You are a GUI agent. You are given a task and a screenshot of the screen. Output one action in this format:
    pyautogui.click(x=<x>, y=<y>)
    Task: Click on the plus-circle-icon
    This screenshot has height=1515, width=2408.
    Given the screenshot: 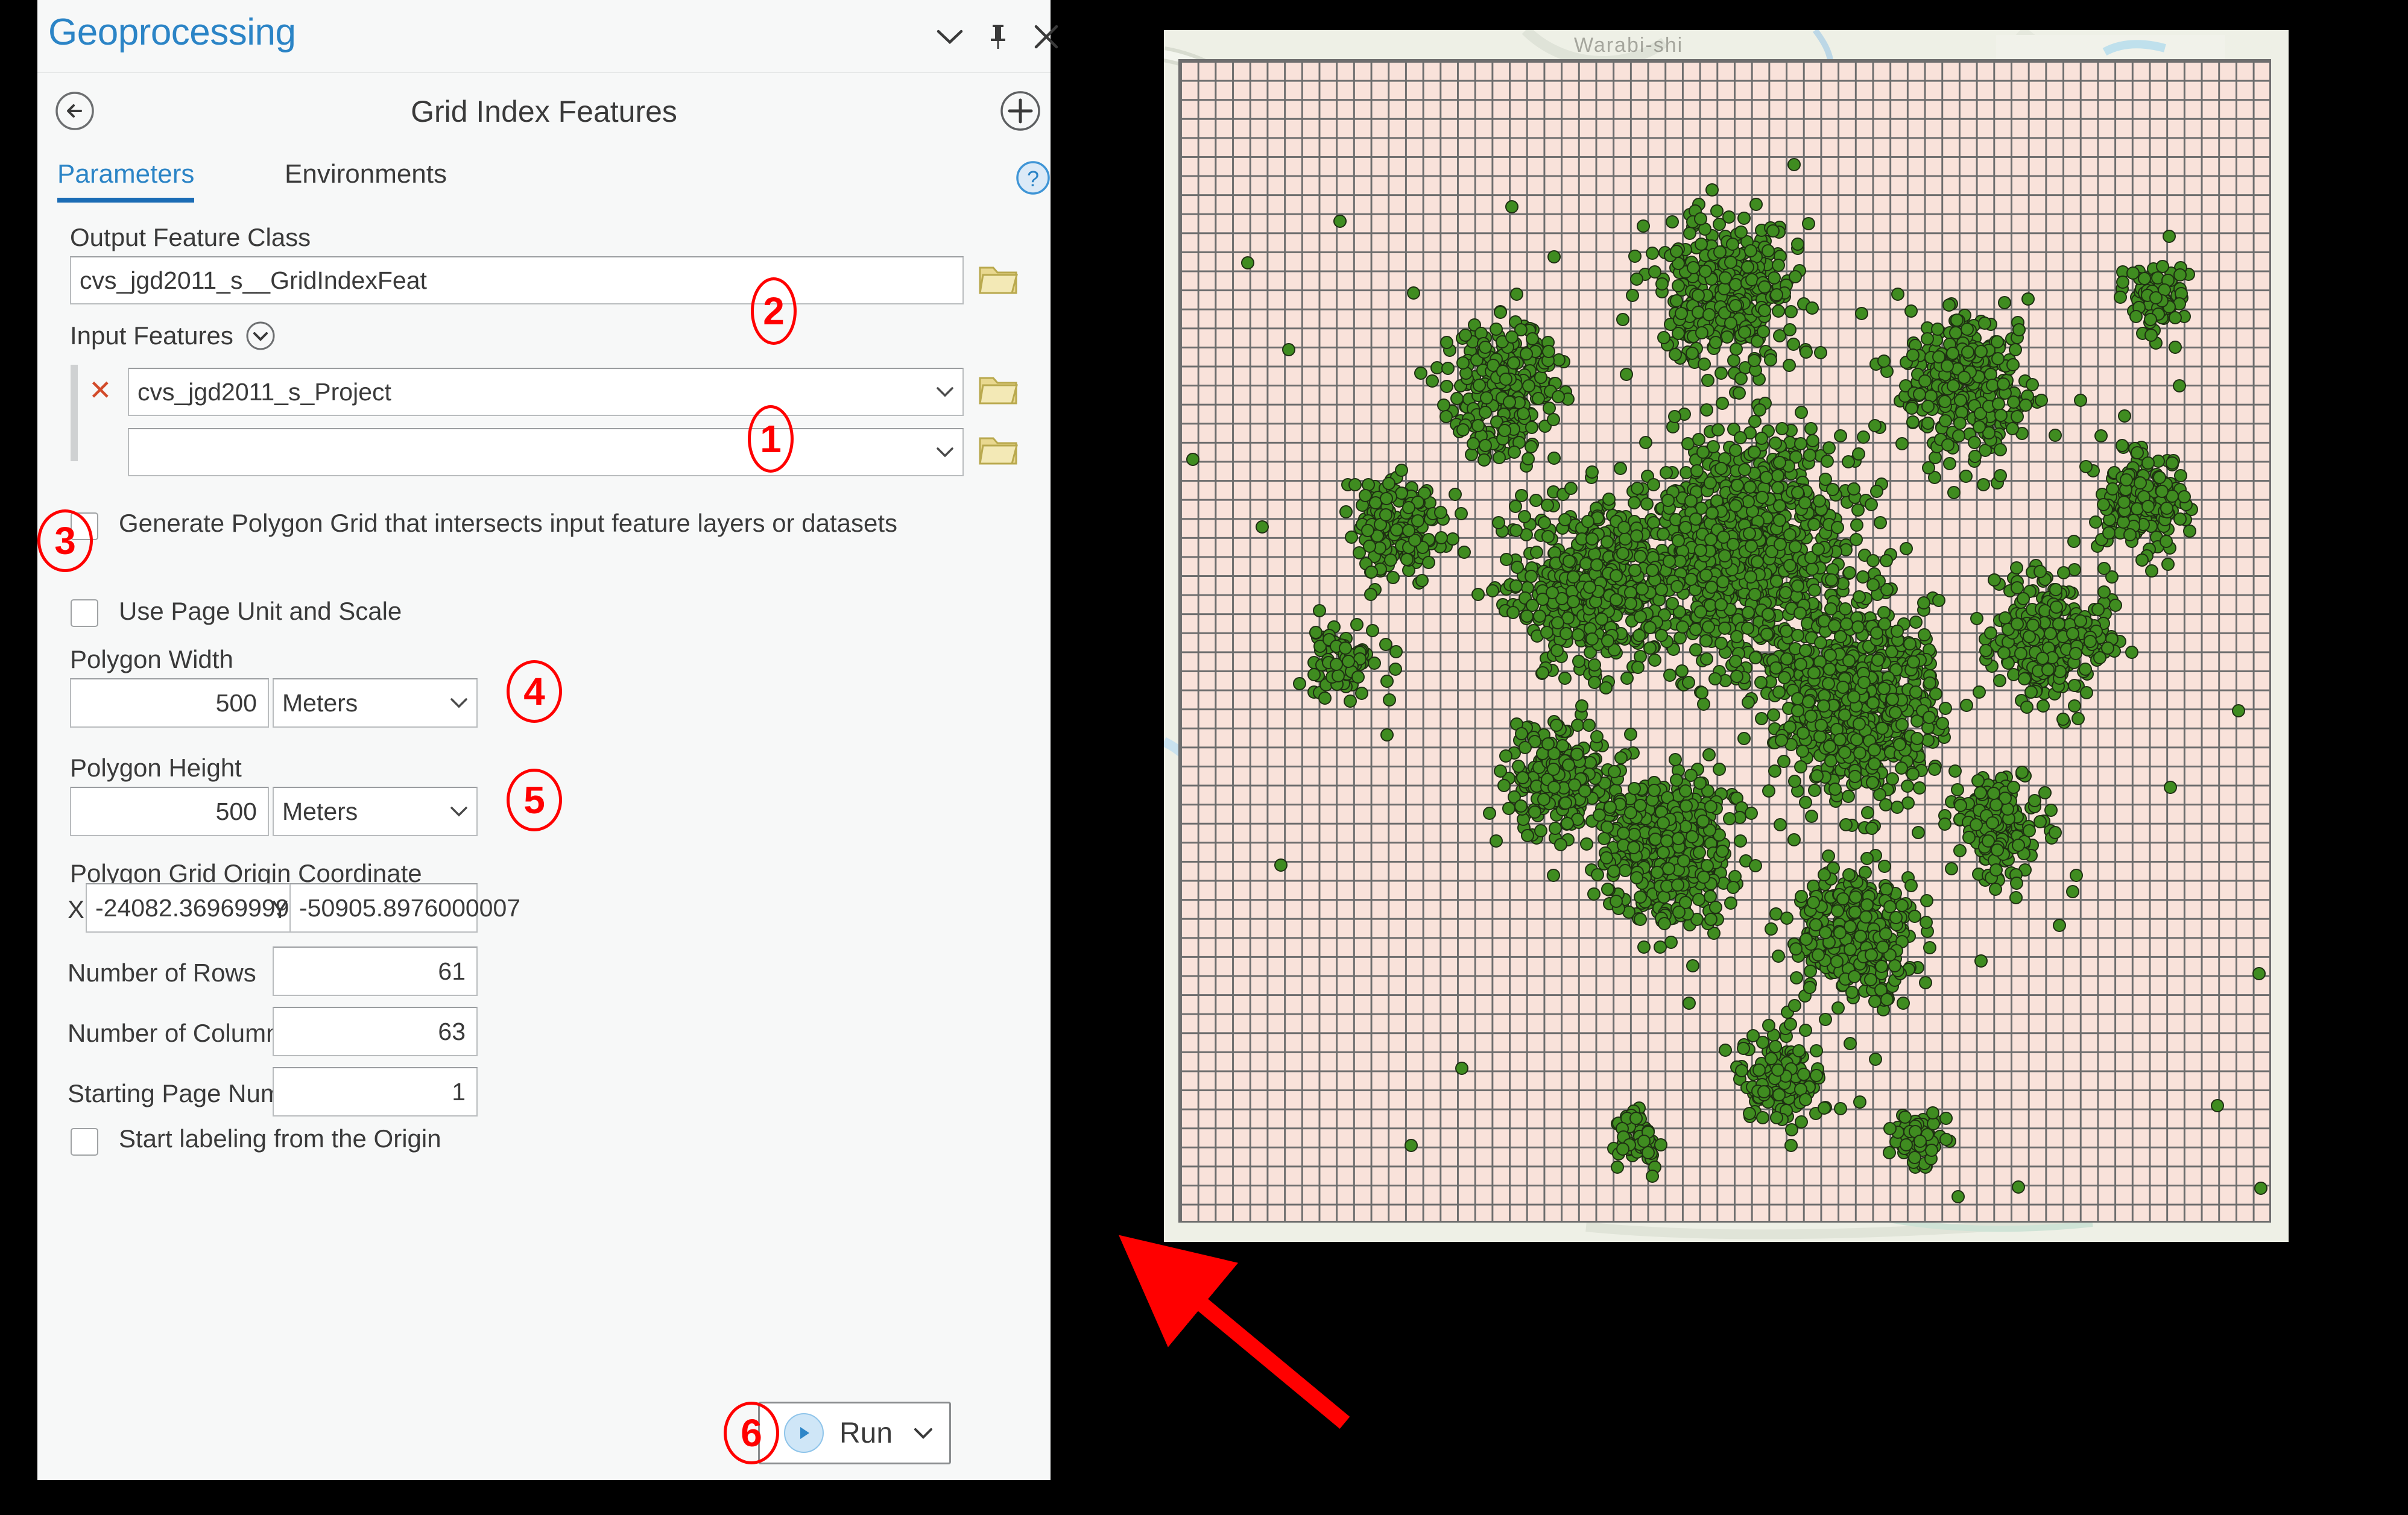 What is the action you would take?
    pyautogui.click(x=1020, y=111)
    